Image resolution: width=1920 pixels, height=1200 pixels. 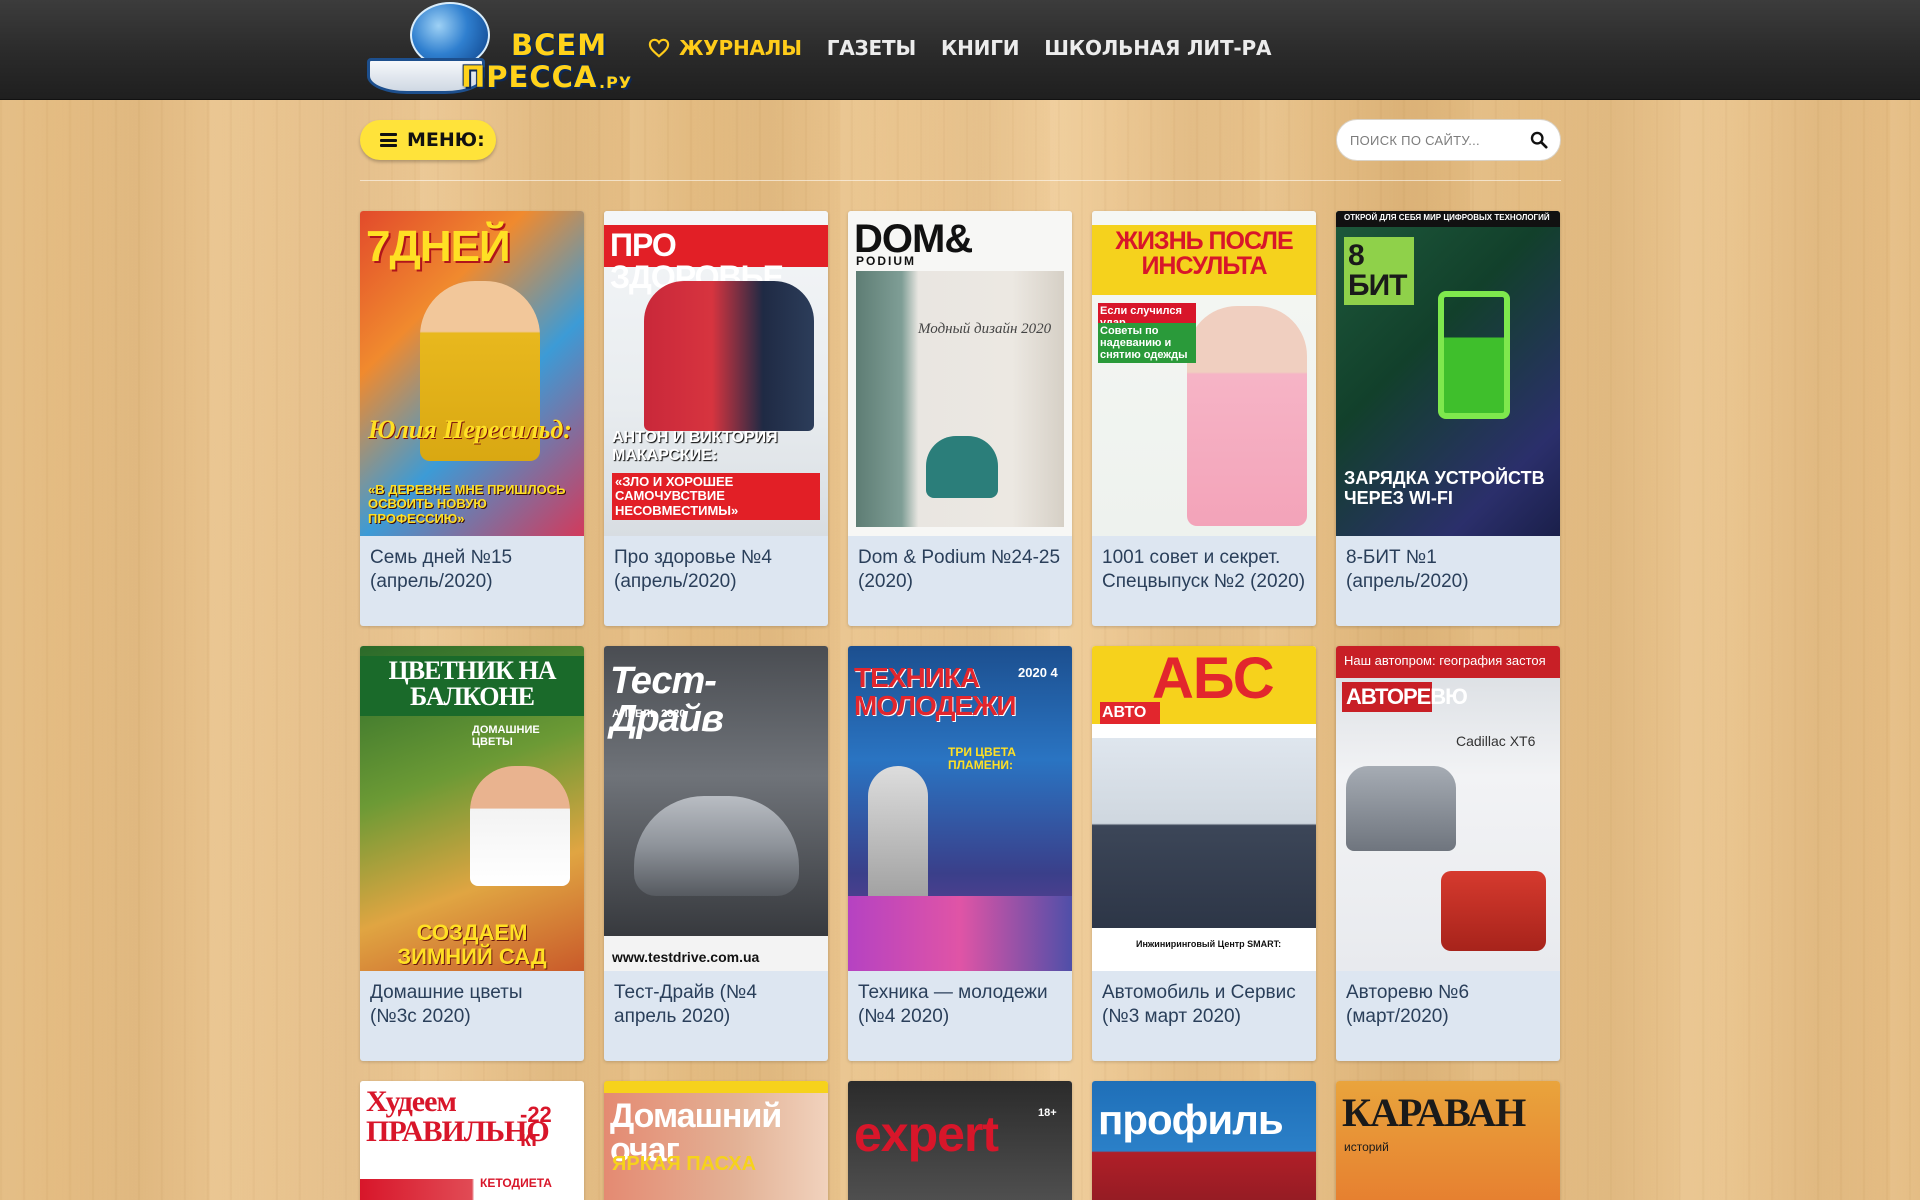 I want to click on cover-headline: АПРЕЛЬ 2020, so click(x=649, y=714).